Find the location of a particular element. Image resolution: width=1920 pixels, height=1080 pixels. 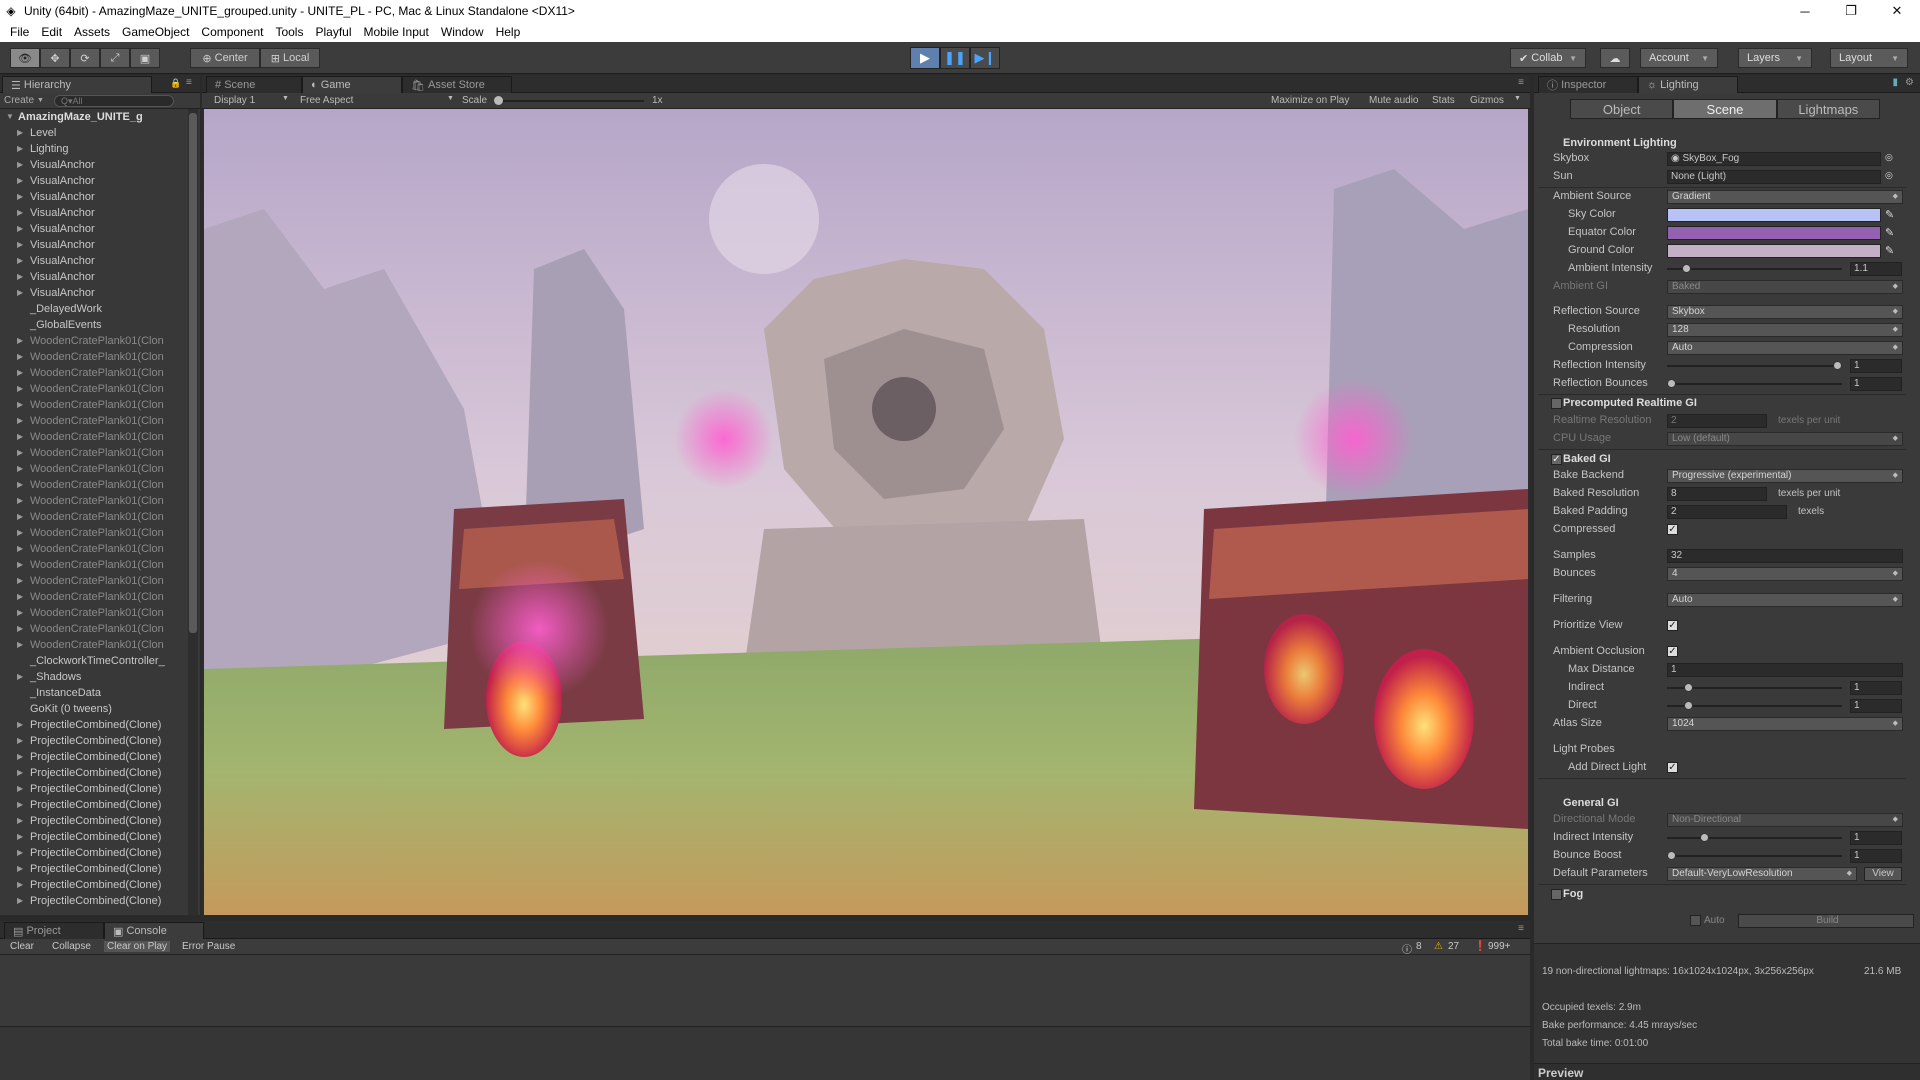

bounce-boost-value: 1 is located at coordinates (1876, 856).